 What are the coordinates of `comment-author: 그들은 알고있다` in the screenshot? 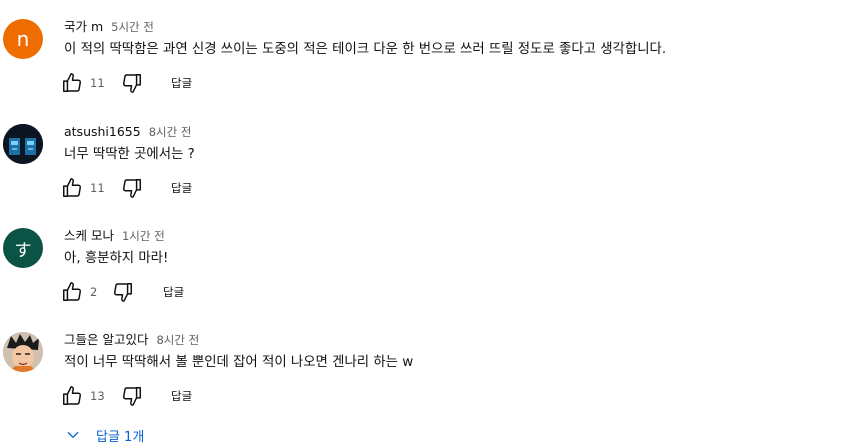 It's located at (106, 339).